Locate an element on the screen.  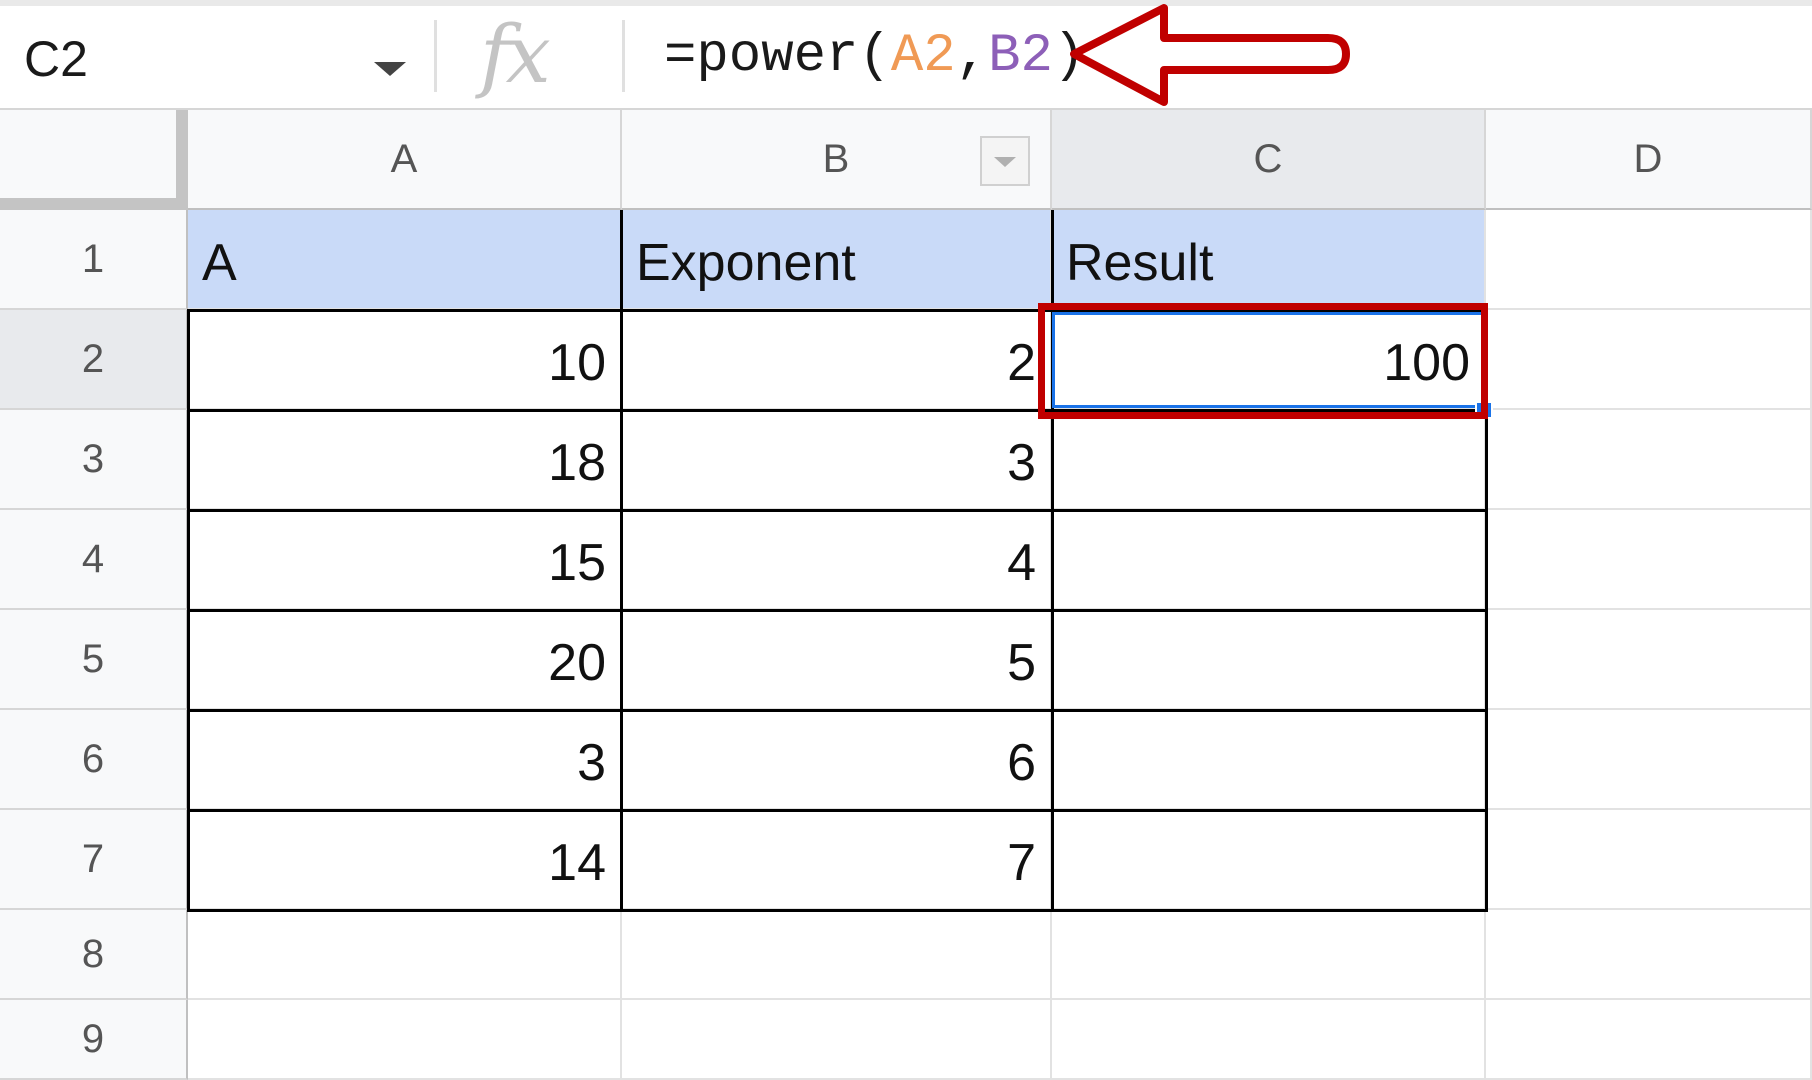
annotation-arrow-icon is located at coordinates (1210, 55).